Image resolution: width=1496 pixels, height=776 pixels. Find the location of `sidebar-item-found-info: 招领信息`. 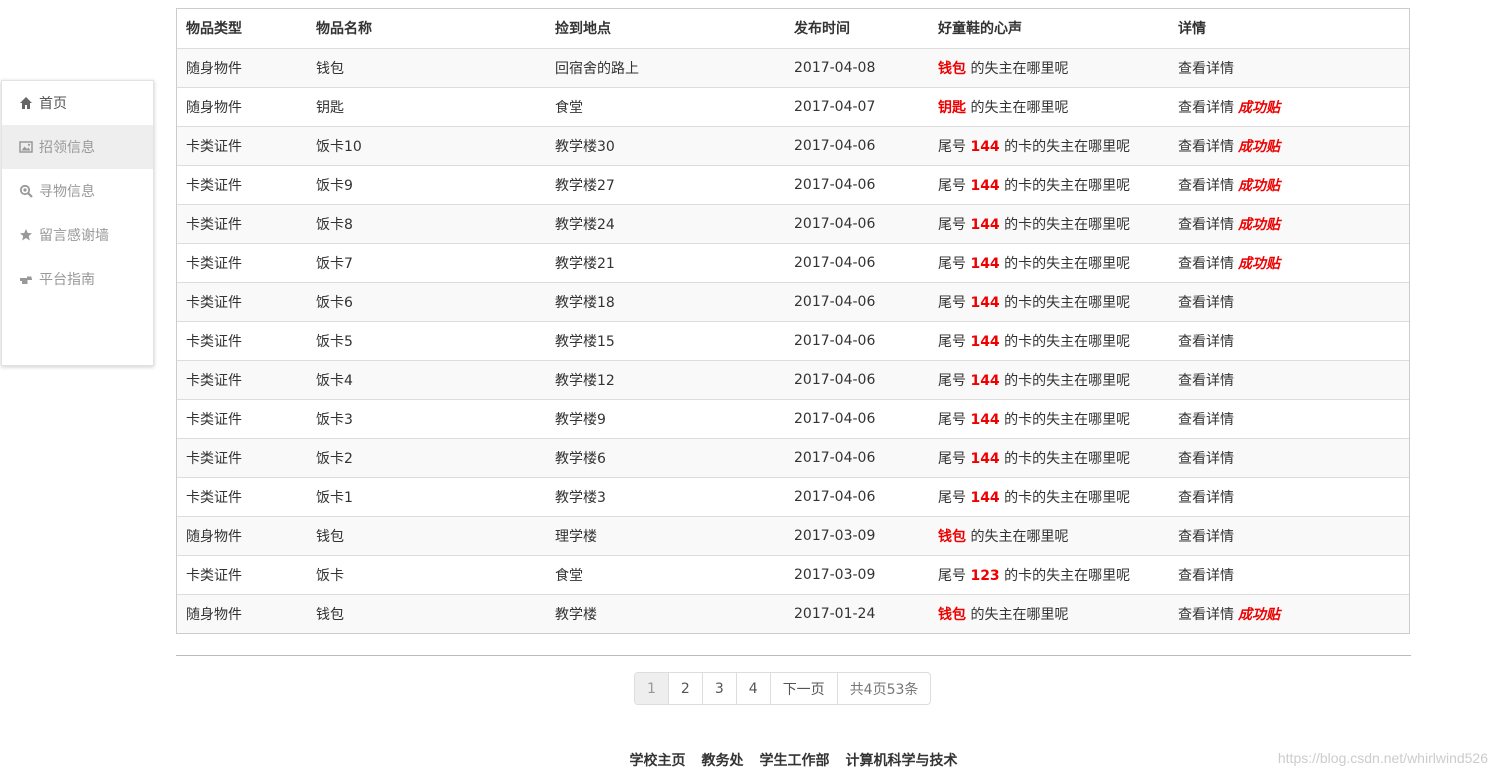

sidebar-item-found-info: 招领信息 is located at coordinates (77, 147).